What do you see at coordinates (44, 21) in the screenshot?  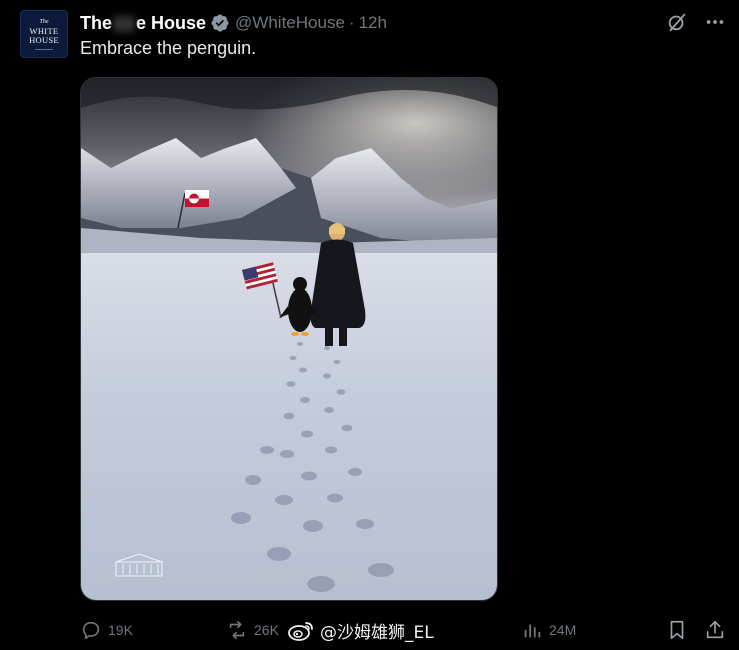 I see `avatar-line-1: The` at bounding box center [44, 21].